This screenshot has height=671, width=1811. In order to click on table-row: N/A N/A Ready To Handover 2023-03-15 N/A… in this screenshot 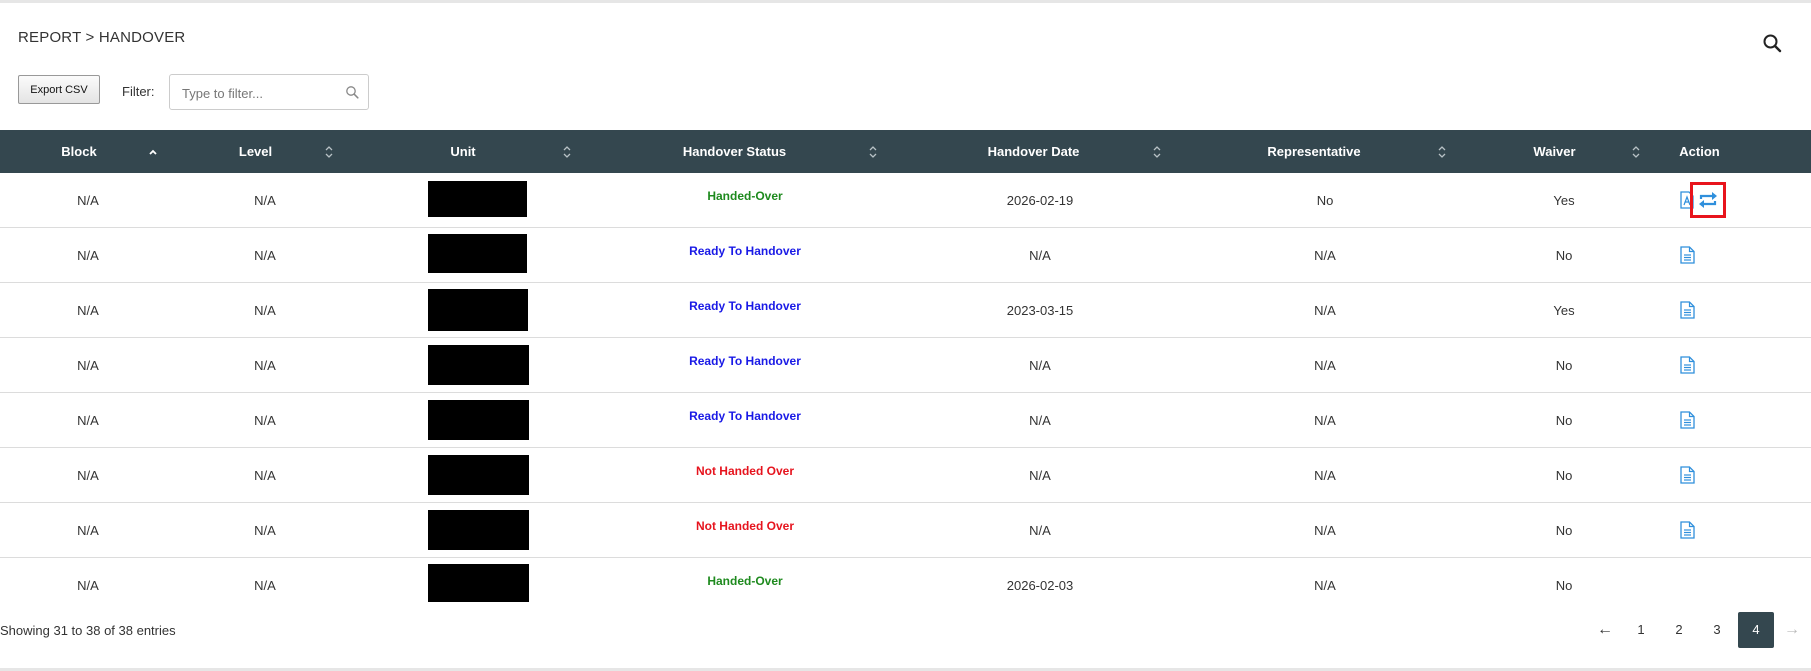, I will do `click(905, 310)`.